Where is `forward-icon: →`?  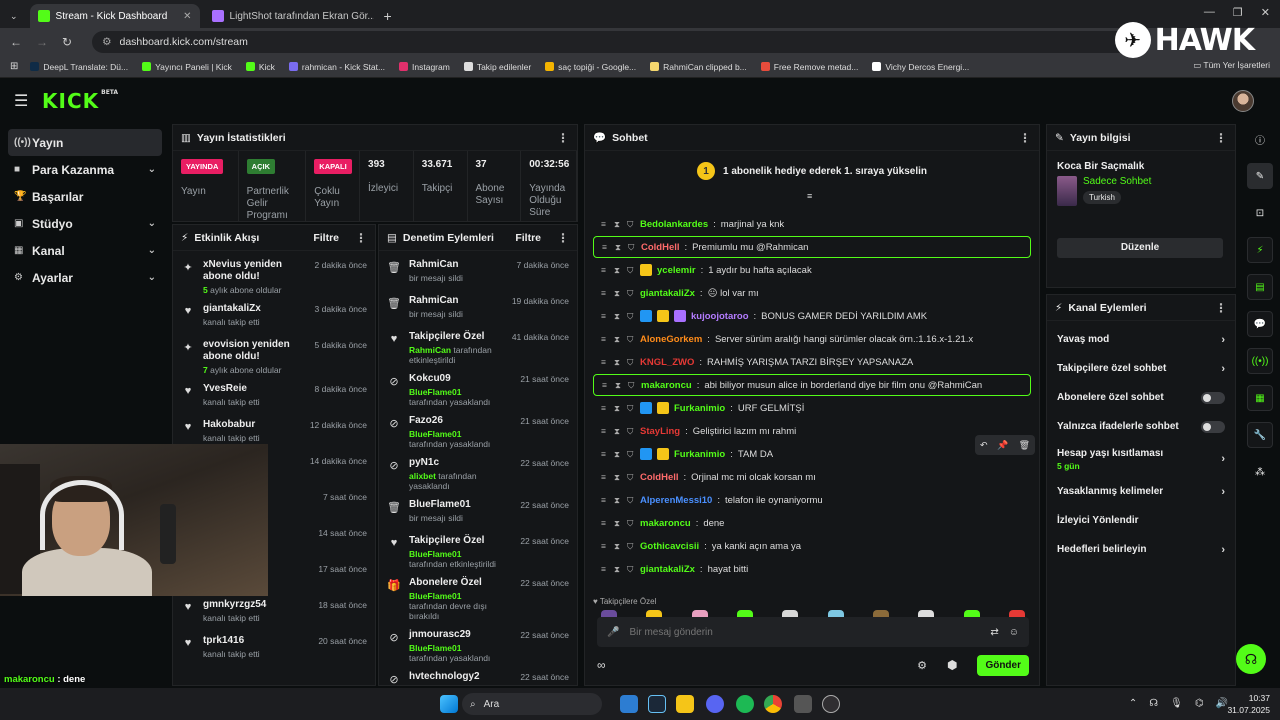 forward-icon: → is located at coordinates (42, 42).